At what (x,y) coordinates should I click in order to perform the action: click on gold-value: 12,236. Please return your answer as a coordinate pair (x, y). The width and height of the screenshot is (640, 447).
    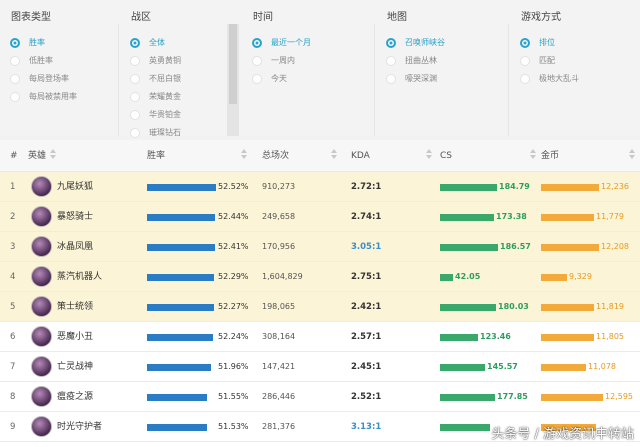
    Looking at the image, I should click on (615, 186).